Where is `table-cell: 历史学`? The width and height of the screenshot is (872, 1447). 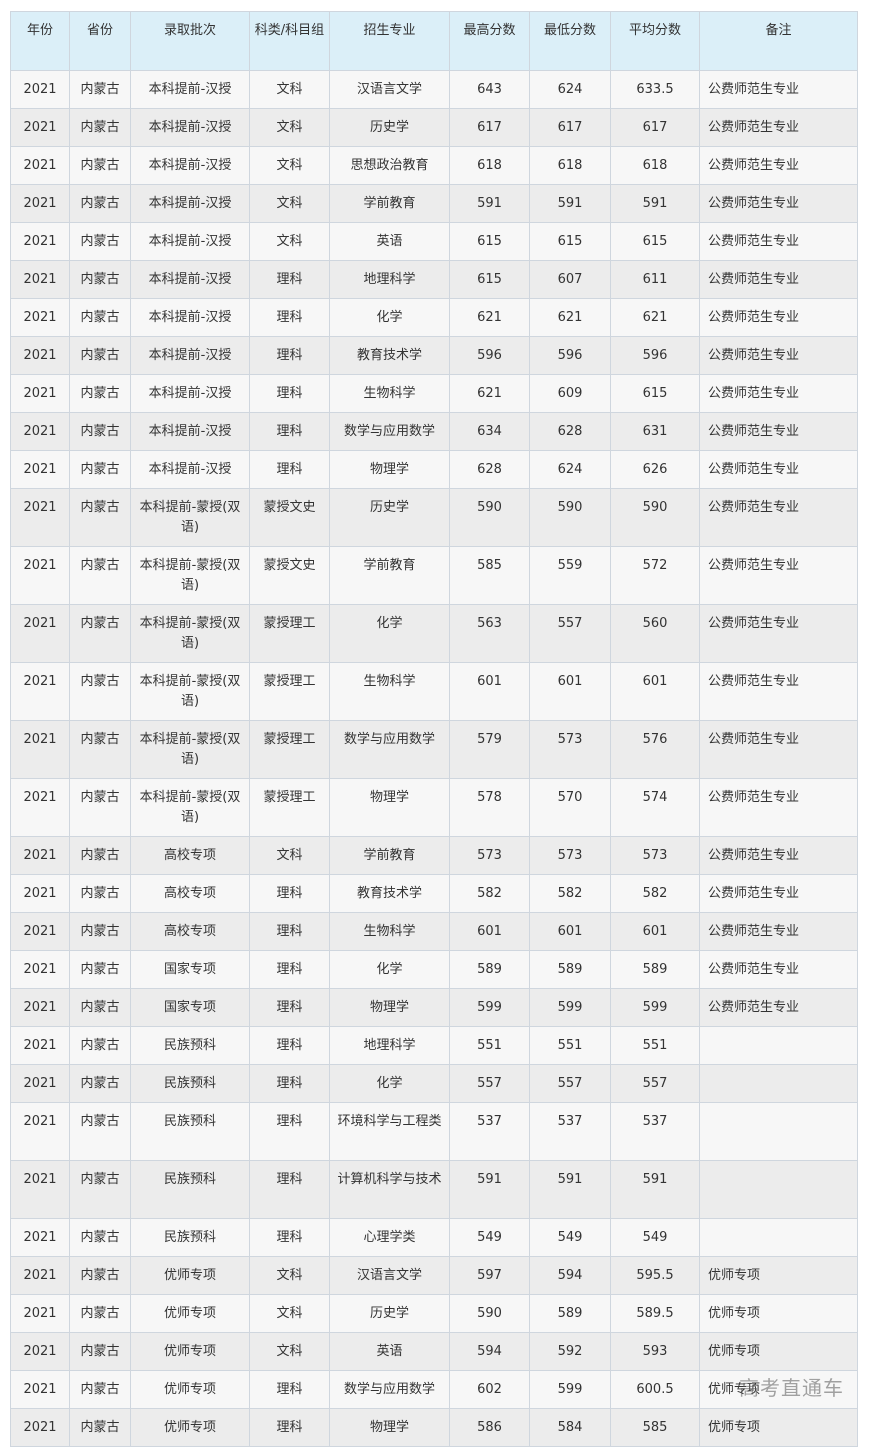 table-cell: 历史学 is located at coordinates (389, 1313).